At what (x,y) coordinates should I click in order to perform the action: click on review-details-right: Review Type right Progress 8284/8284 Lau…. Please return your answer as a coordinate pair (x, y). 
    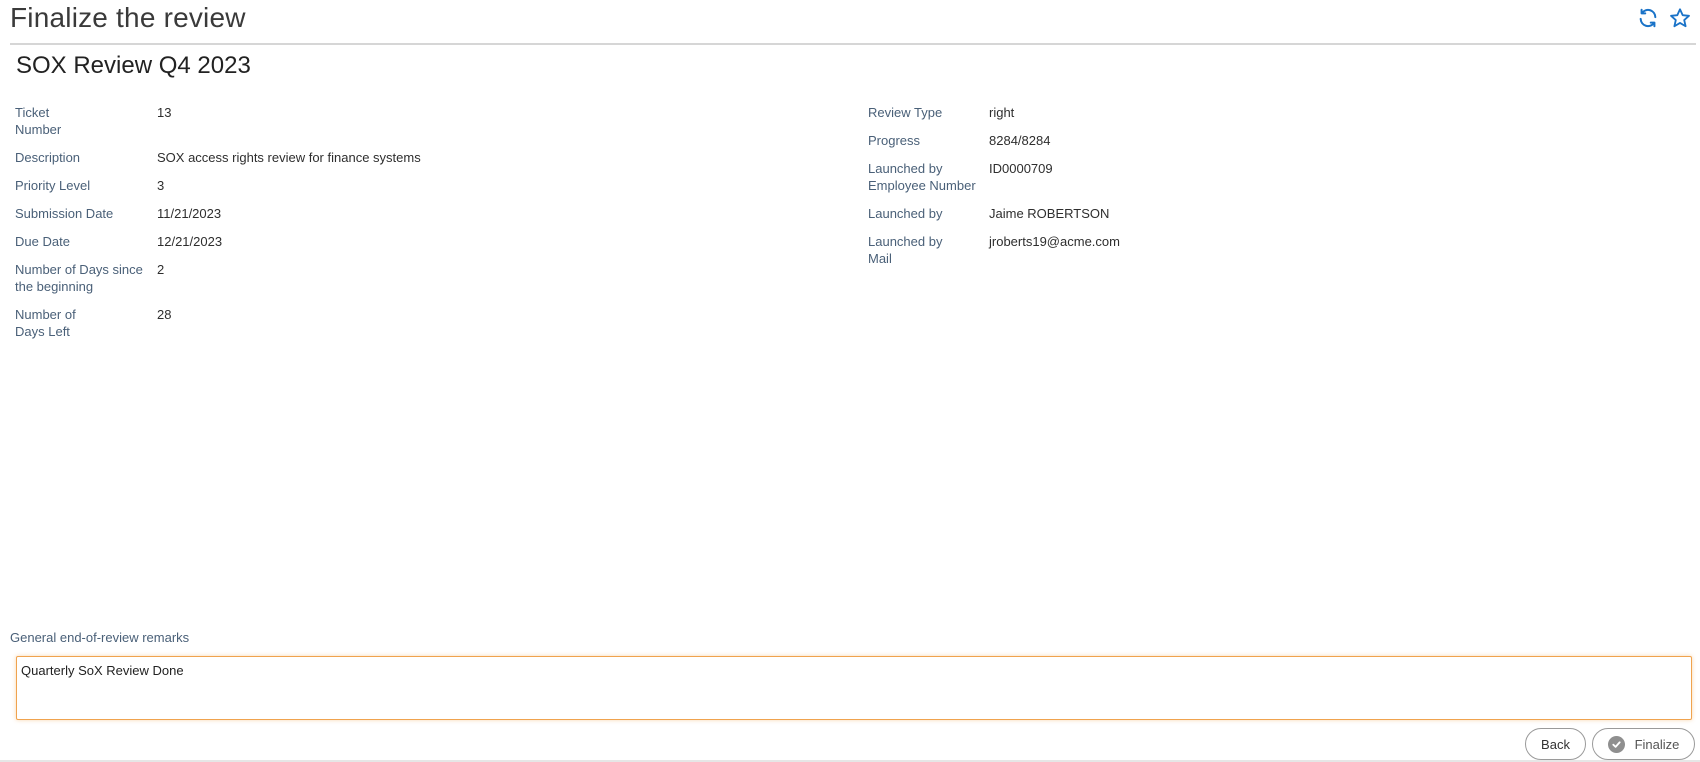
    Looking at the image, I should click on (994, 191).